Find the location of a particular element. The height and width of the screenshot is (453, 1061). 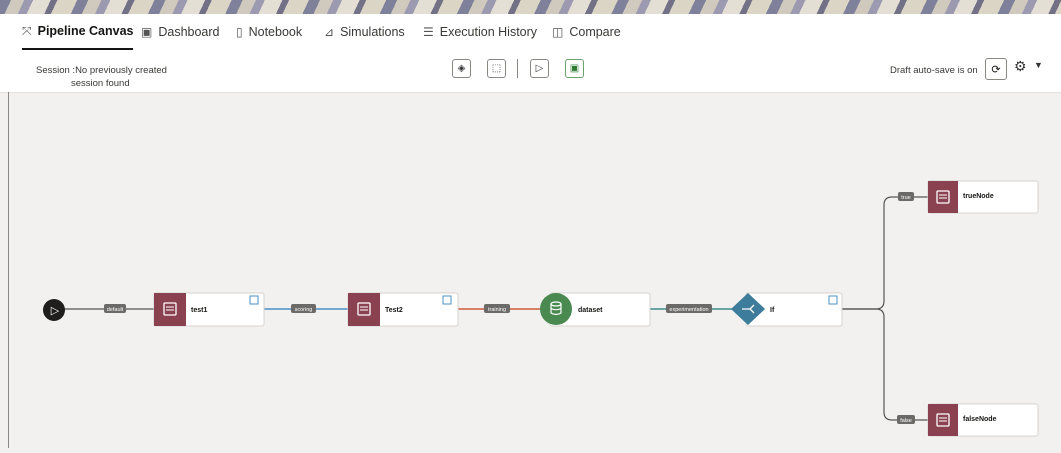

edge-label-false: false is located at coordinates (906, 419).